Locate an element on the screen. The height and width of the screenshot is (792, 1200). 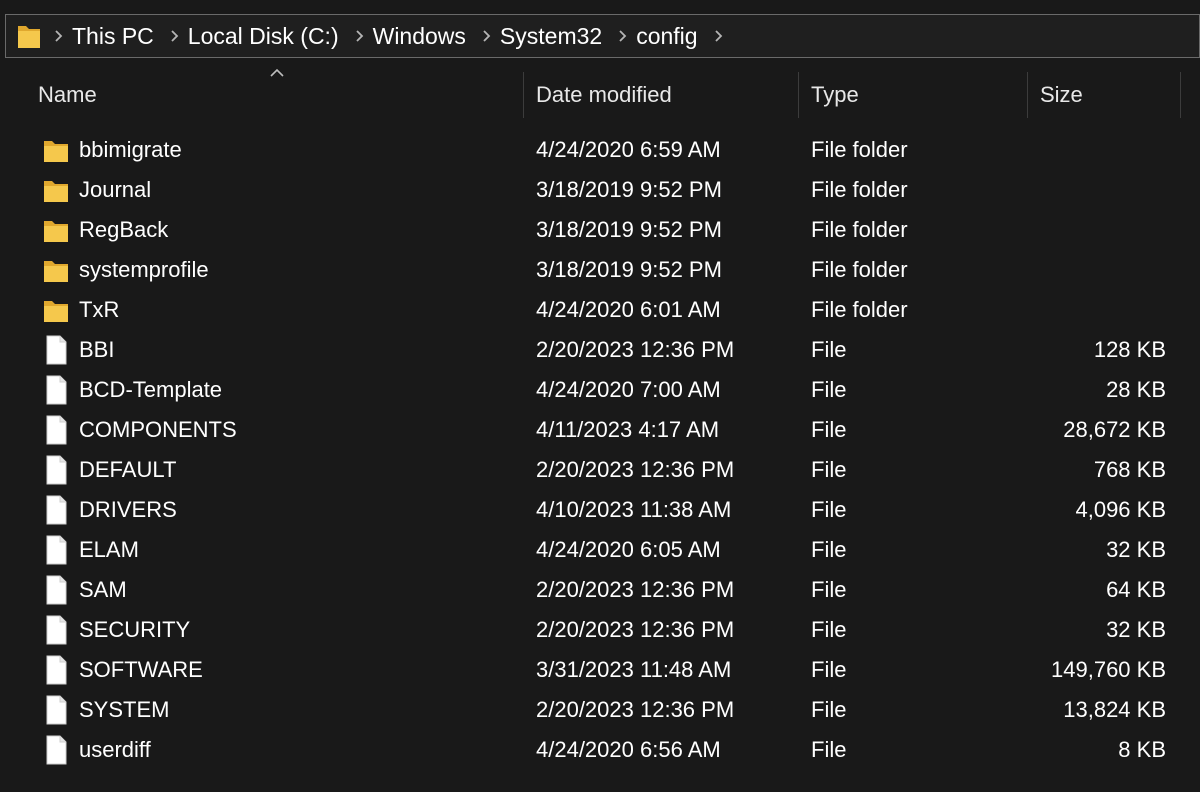
file-name: SYSTEM is located at coordinates (124, 709).